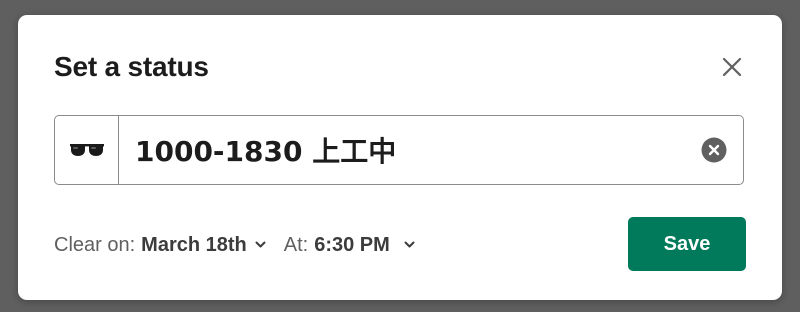 Image resolution: width=800 pixels, height=312 pixels. I want to click on clear-circle-x-icon, so click(714, 150).